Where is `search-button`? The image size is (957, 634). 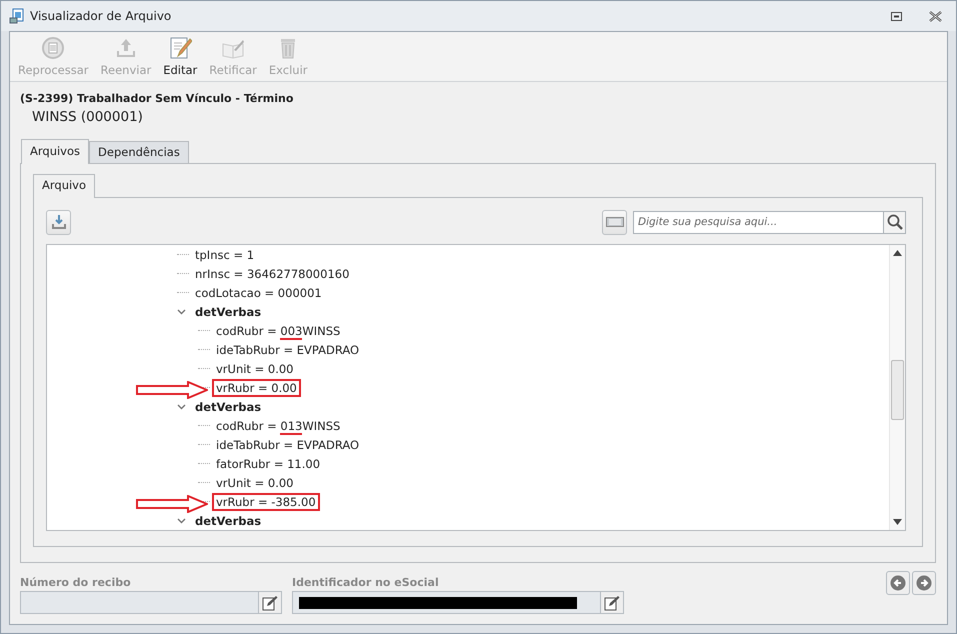 search-button is located at coordinates (894, 222).